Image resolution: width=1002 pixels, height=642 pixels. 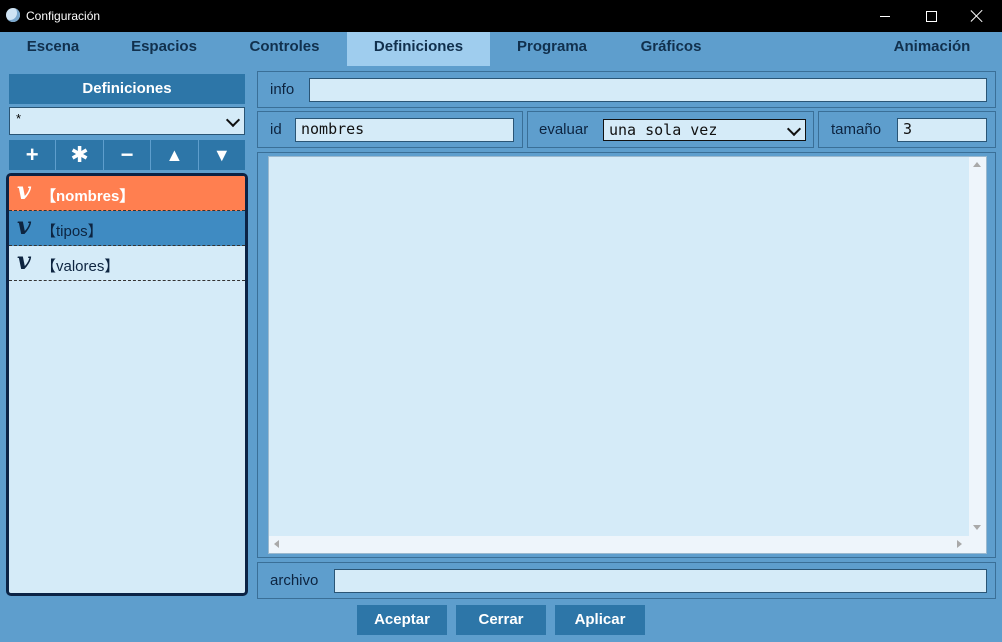 What do you see at coordinates (977, 527) in the screenshot?
I see `scroll-down-icon` at bounding box center [977, 527].